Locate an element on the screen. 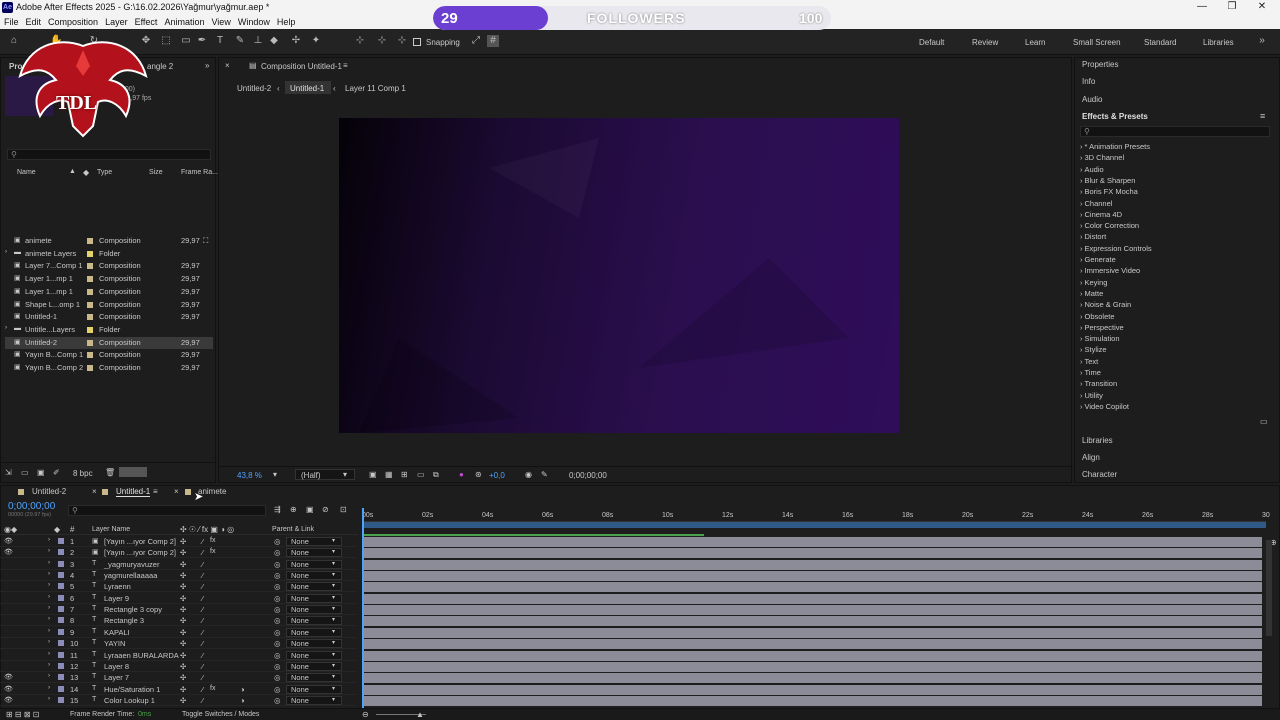  effect-category: › * Animation Presets is located at coordinates (1115, 146).